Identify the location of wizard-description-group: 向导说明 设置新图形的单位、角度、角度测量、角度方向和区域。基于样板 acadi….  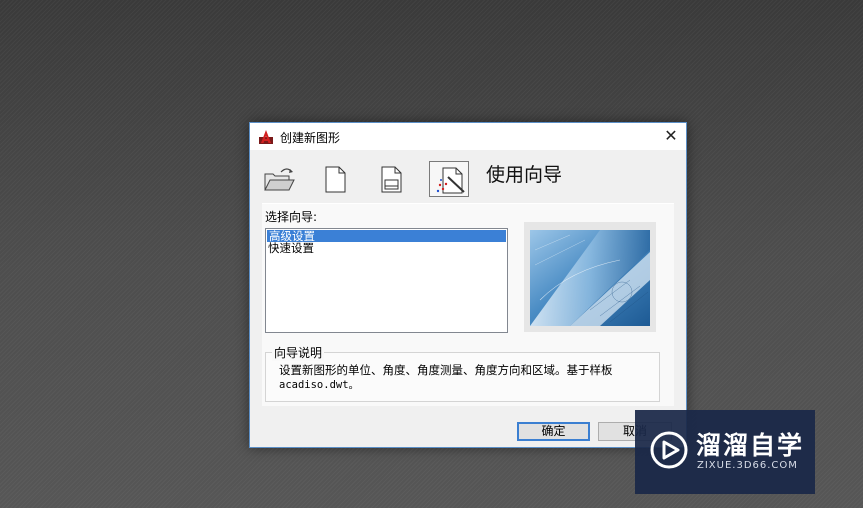
(462, 373).